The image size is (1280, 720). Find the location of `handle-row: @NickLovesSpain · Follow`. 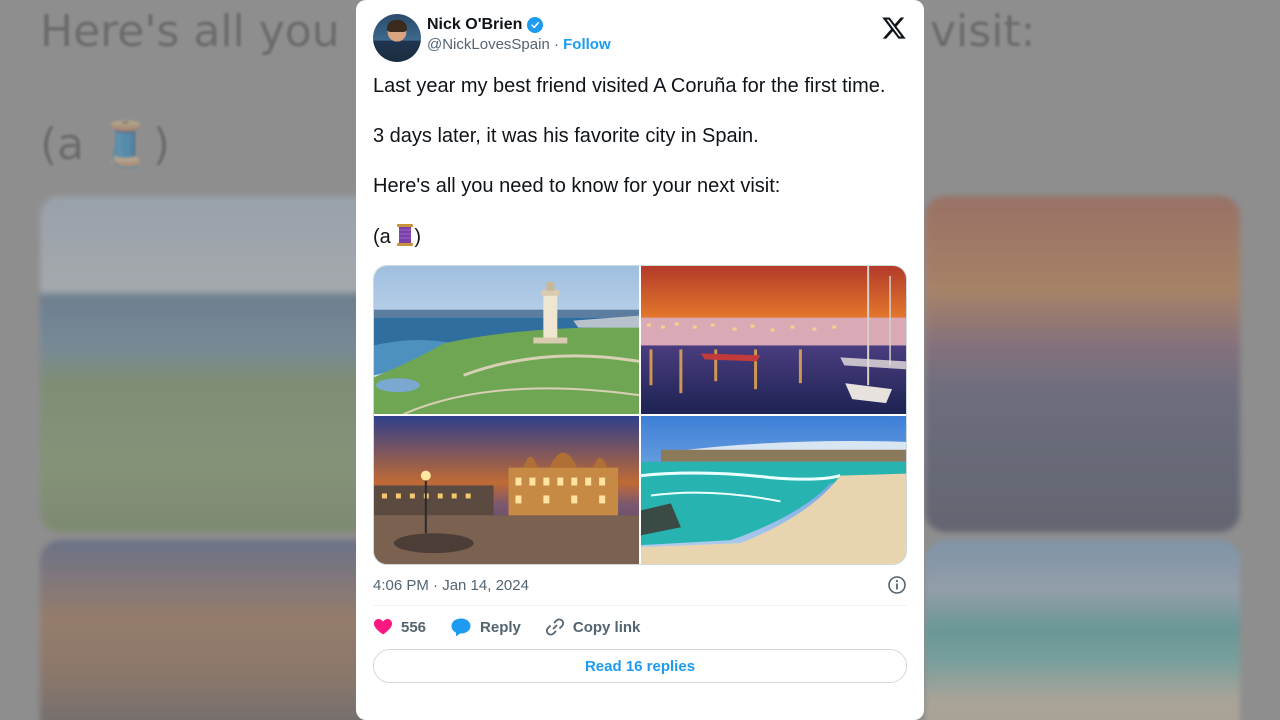

handle-row: @NickLovesSpain · Follow is located at coordinates (519, 44).